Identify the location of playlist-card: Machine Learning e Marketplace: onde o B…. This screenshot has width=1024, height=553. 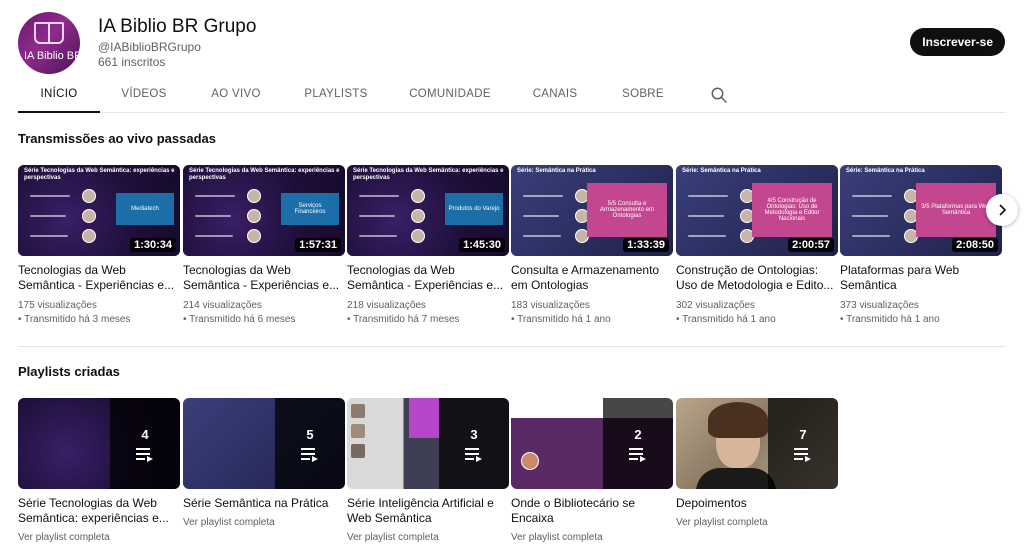
(592, 470).